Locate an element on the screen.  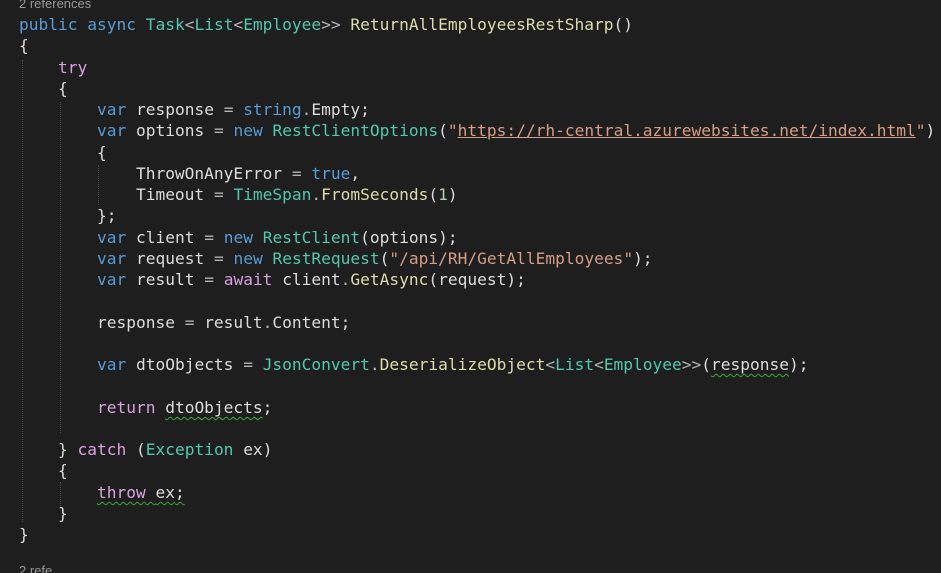
keyword-token: true is located at coordinates (331, 173).